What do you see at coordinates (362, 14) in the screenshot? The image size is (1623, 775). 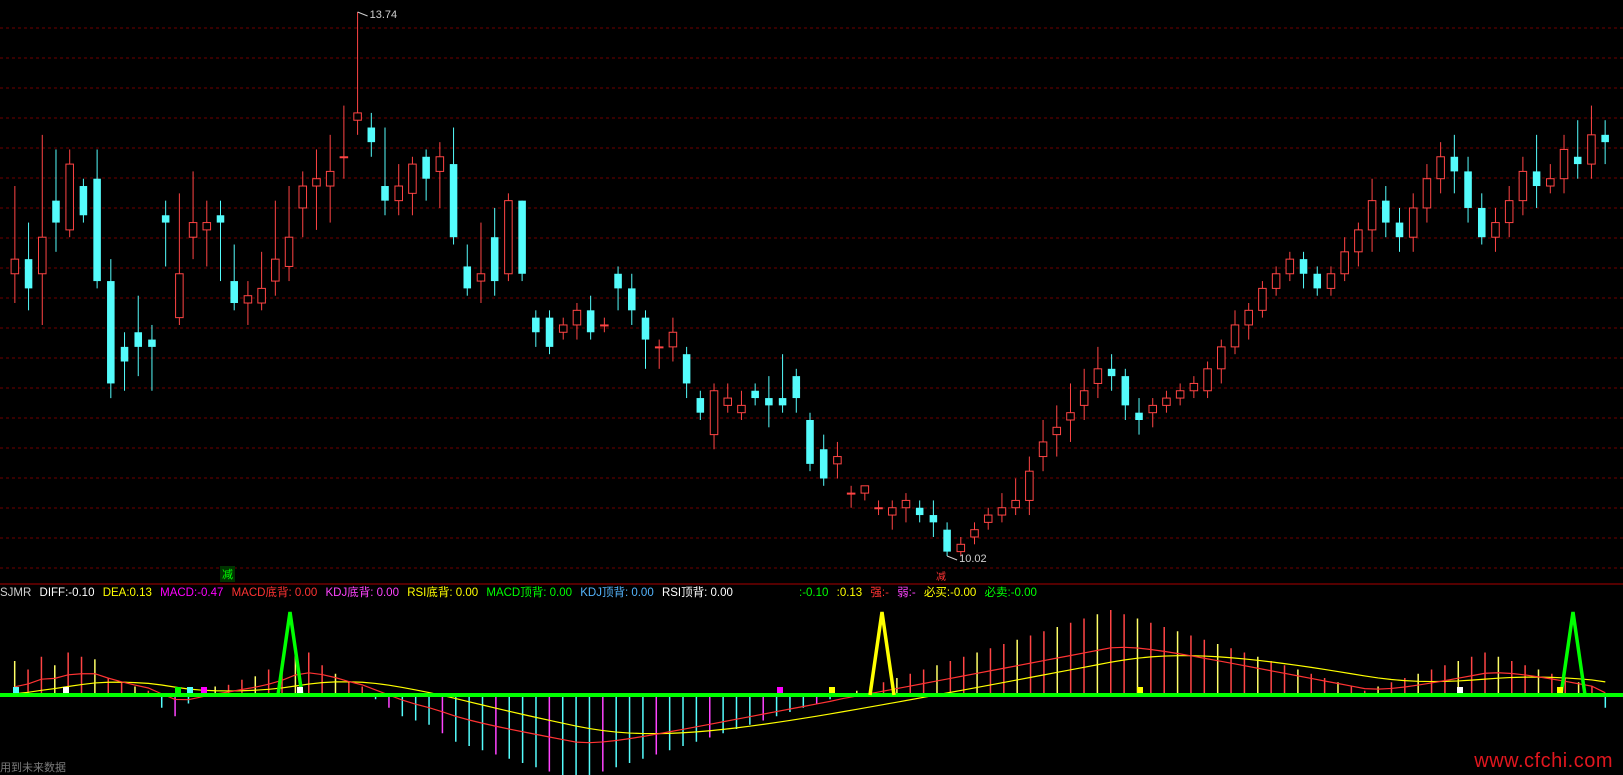 I see `high-pointer` at bounding box center [362, 14].